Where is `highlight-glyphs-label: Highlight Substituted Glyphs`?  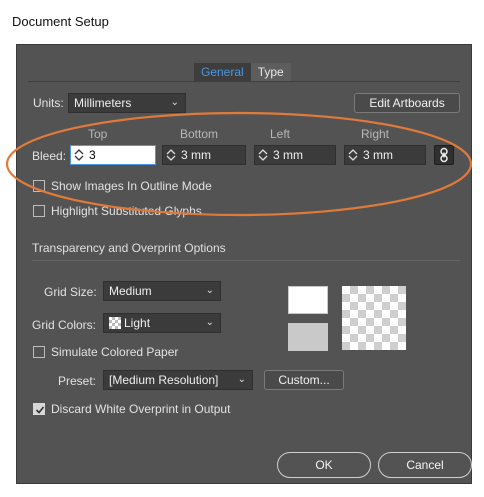
highlight-glyphs-label: Highlight Substituted Glyphs is located at coordinates (126, 211).